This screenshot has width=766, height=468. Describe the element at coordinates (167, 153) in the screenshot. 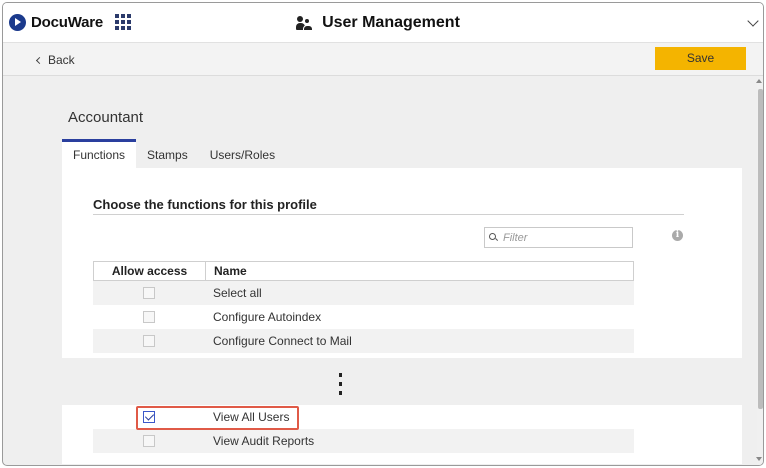

I see `tab-stamps: Stamps` at that location.